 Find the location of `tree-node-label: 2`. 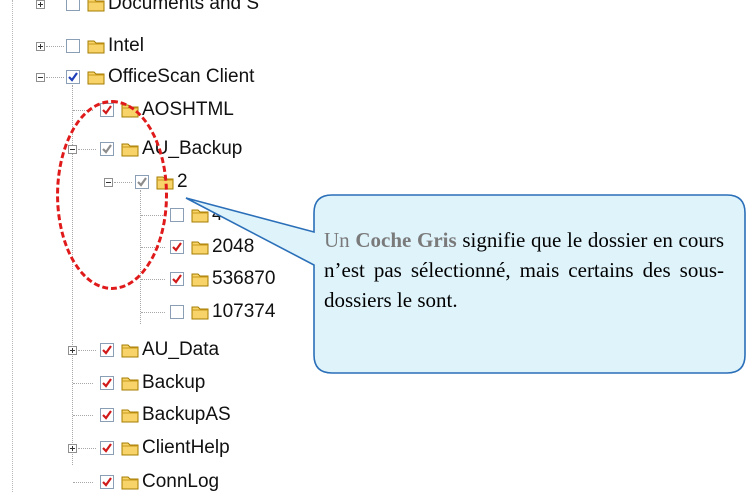

tree-node-label: 2 is located at coordinates (182, 181).